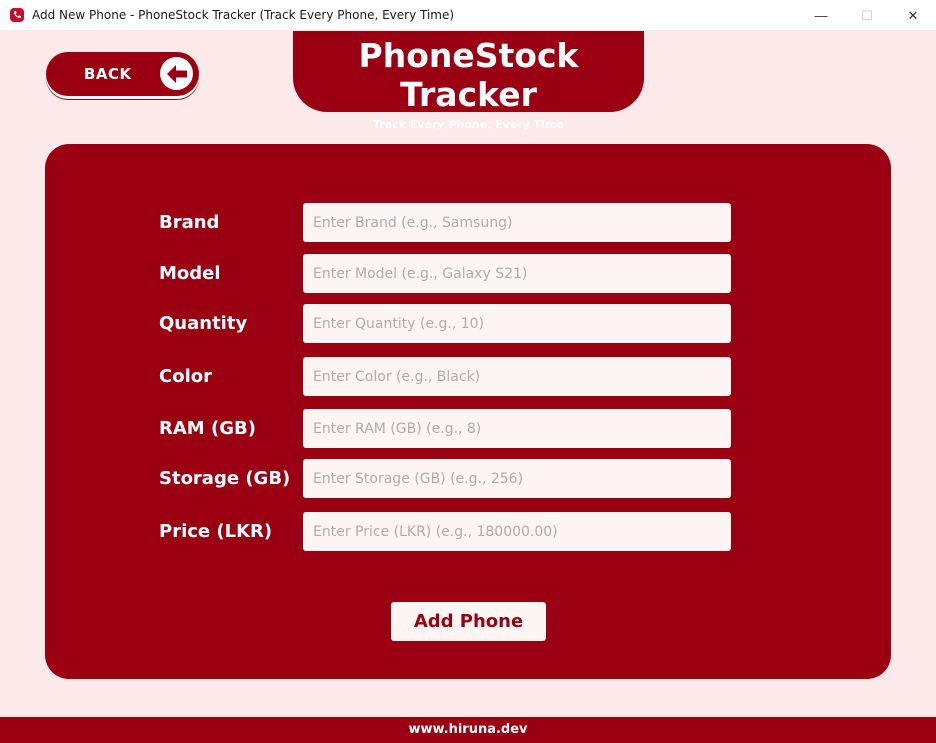  I want to click on form-row-ram: RAM (GB), so click(459, 429).